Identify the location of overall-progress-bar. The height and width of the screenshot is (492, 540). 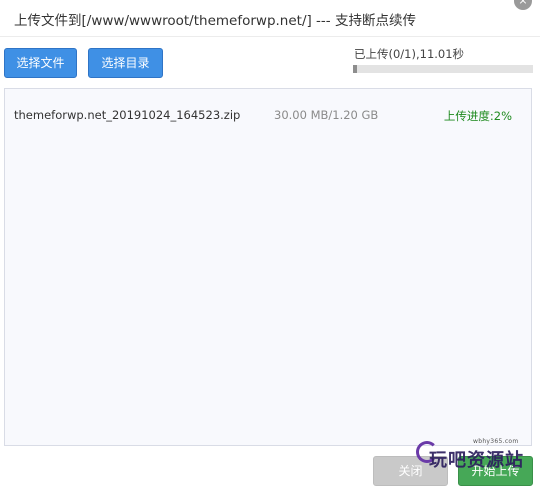
(443, 69).